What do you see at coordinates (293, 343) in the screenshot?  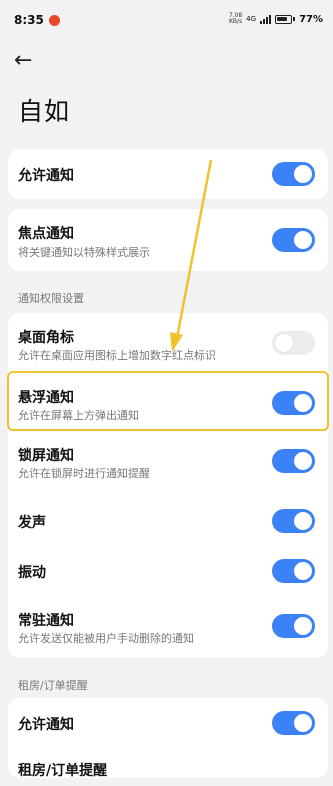 I see `badge-toggle` at bounding box center [293, 343].